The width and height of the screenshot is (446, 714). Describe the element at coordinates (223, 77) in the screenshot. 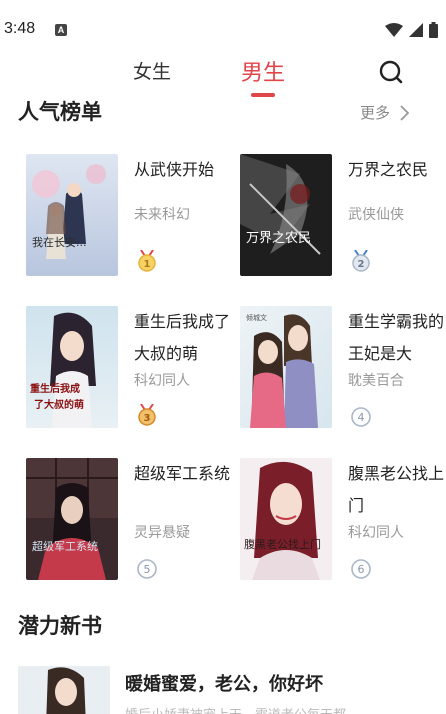

I see `gender-tabs: 女生 男生` at that location.